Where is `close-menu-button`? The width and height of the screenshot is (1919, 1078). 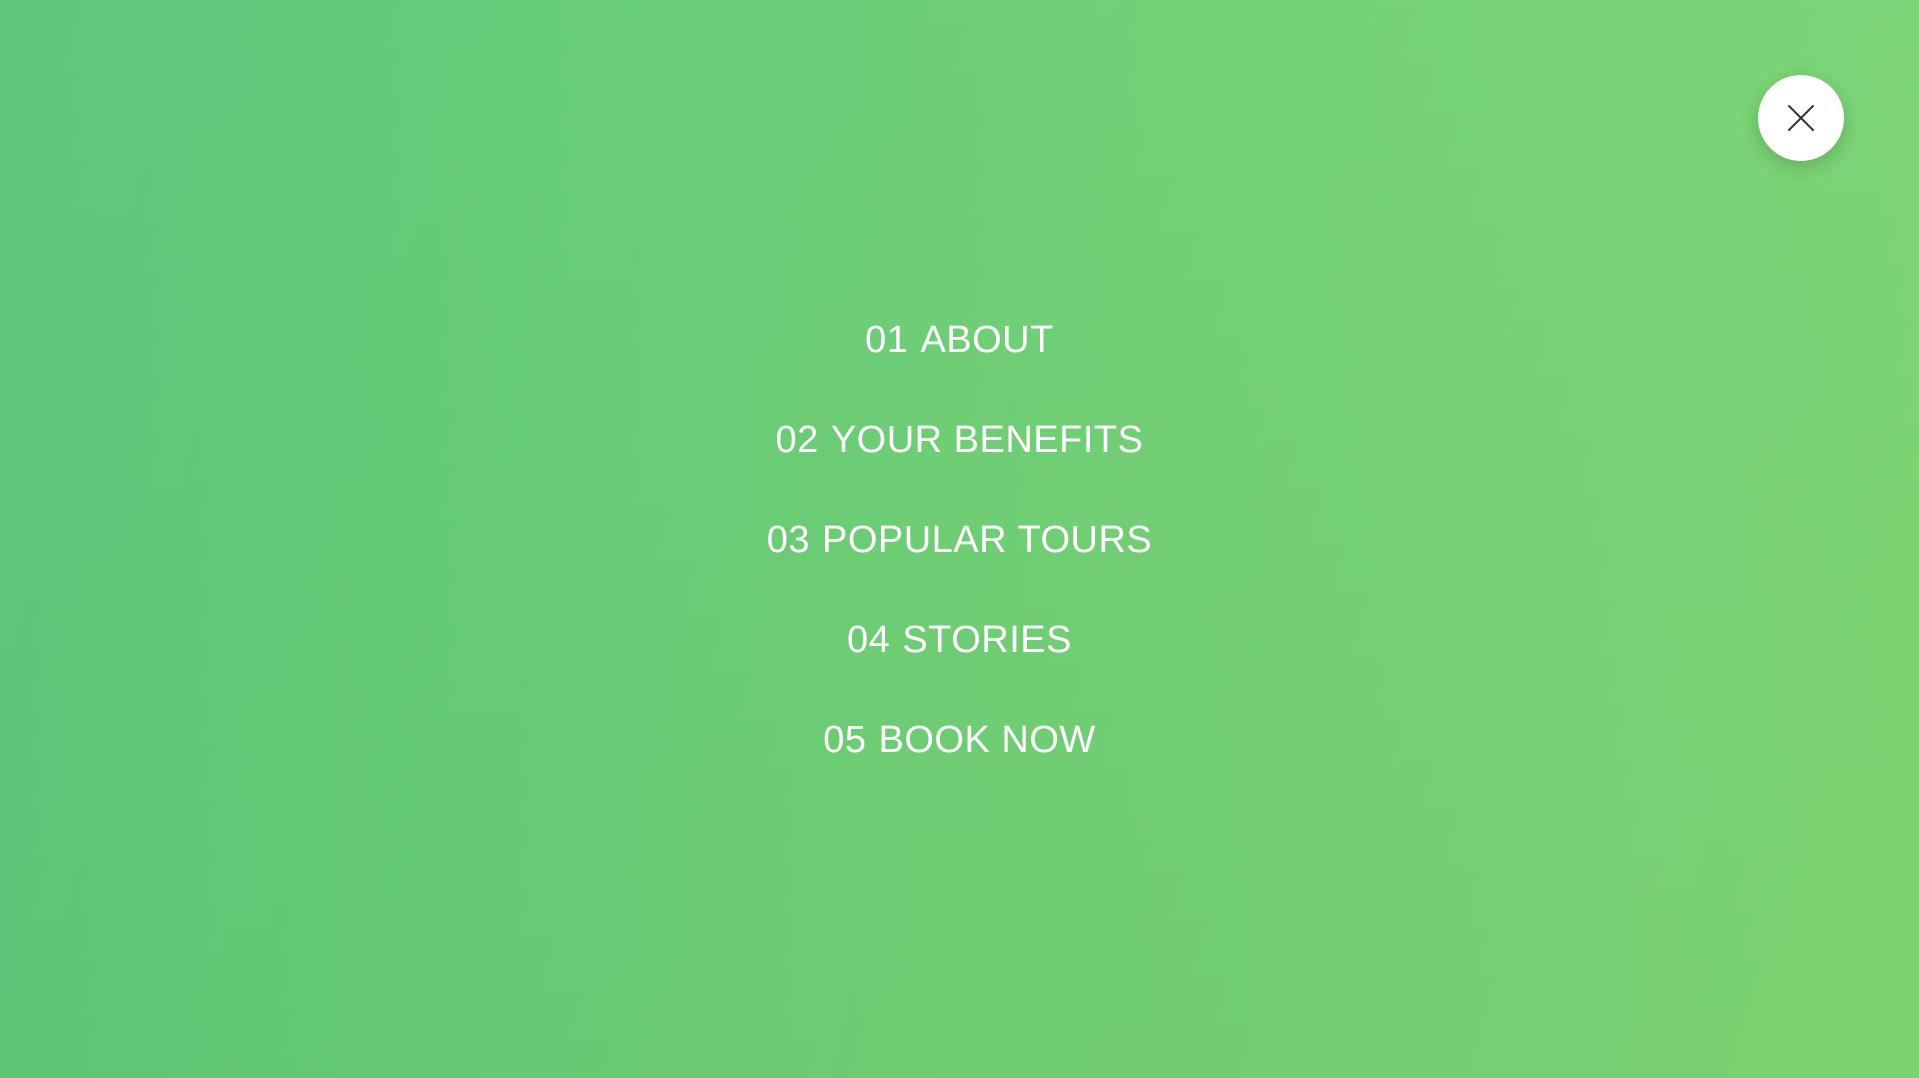 close-menu-button is located at coordinates (1801, 118).